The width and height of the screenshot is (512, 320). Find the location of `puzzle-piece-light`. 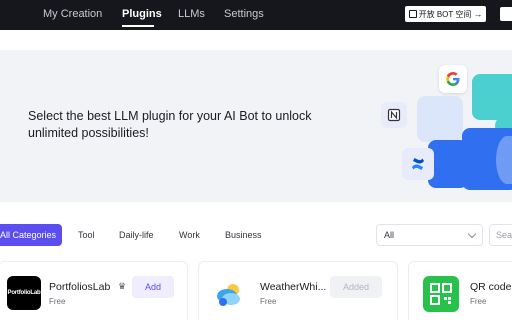

puzzle-piece-light is located at coordinates (440, 119).